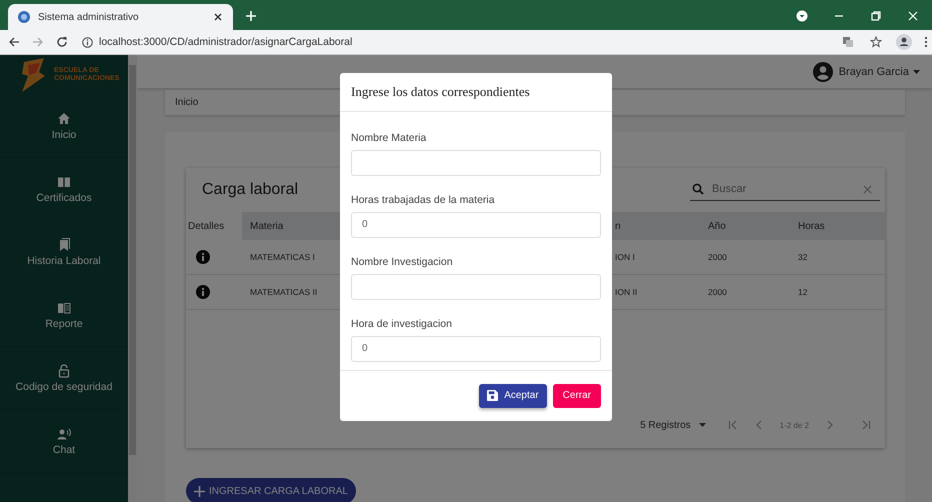 Image resolution: width=932 pixels, height=502 pixels. What do you see at coordinates (271, 490) in the screenshot?
I see `add-button: INGRESAR CARGA LABORAL` at bounding box center [271, 490].